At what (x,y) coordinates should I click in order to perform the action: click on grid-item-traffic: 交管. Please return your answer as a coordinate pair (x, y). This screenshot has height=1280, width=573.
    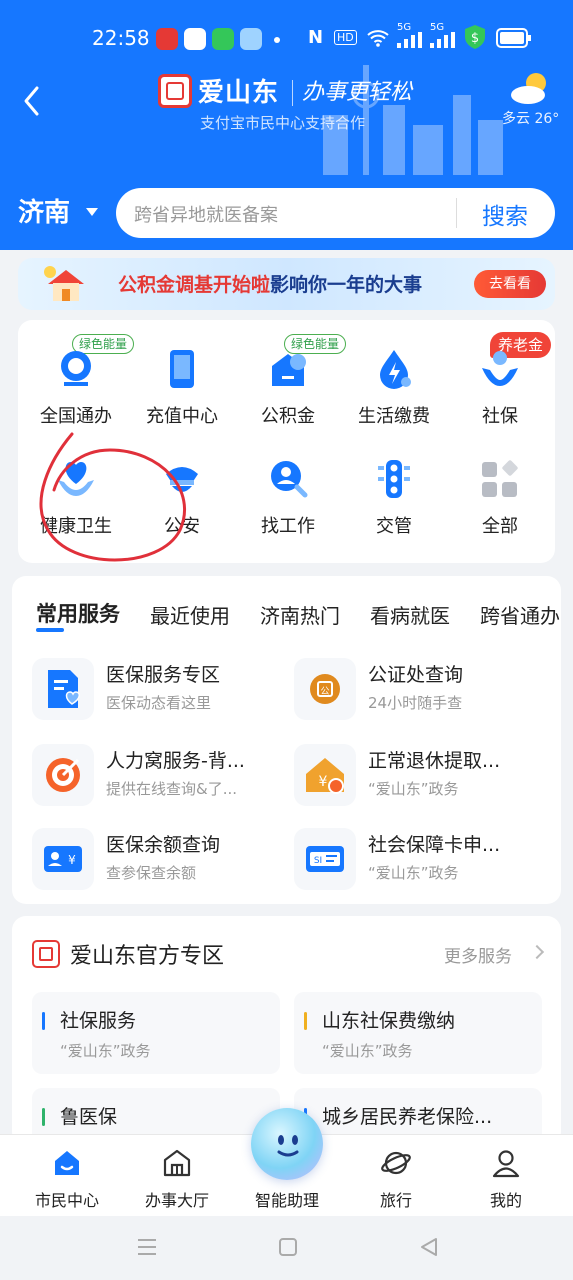
    Looking at the image, I should click on (394, 483).